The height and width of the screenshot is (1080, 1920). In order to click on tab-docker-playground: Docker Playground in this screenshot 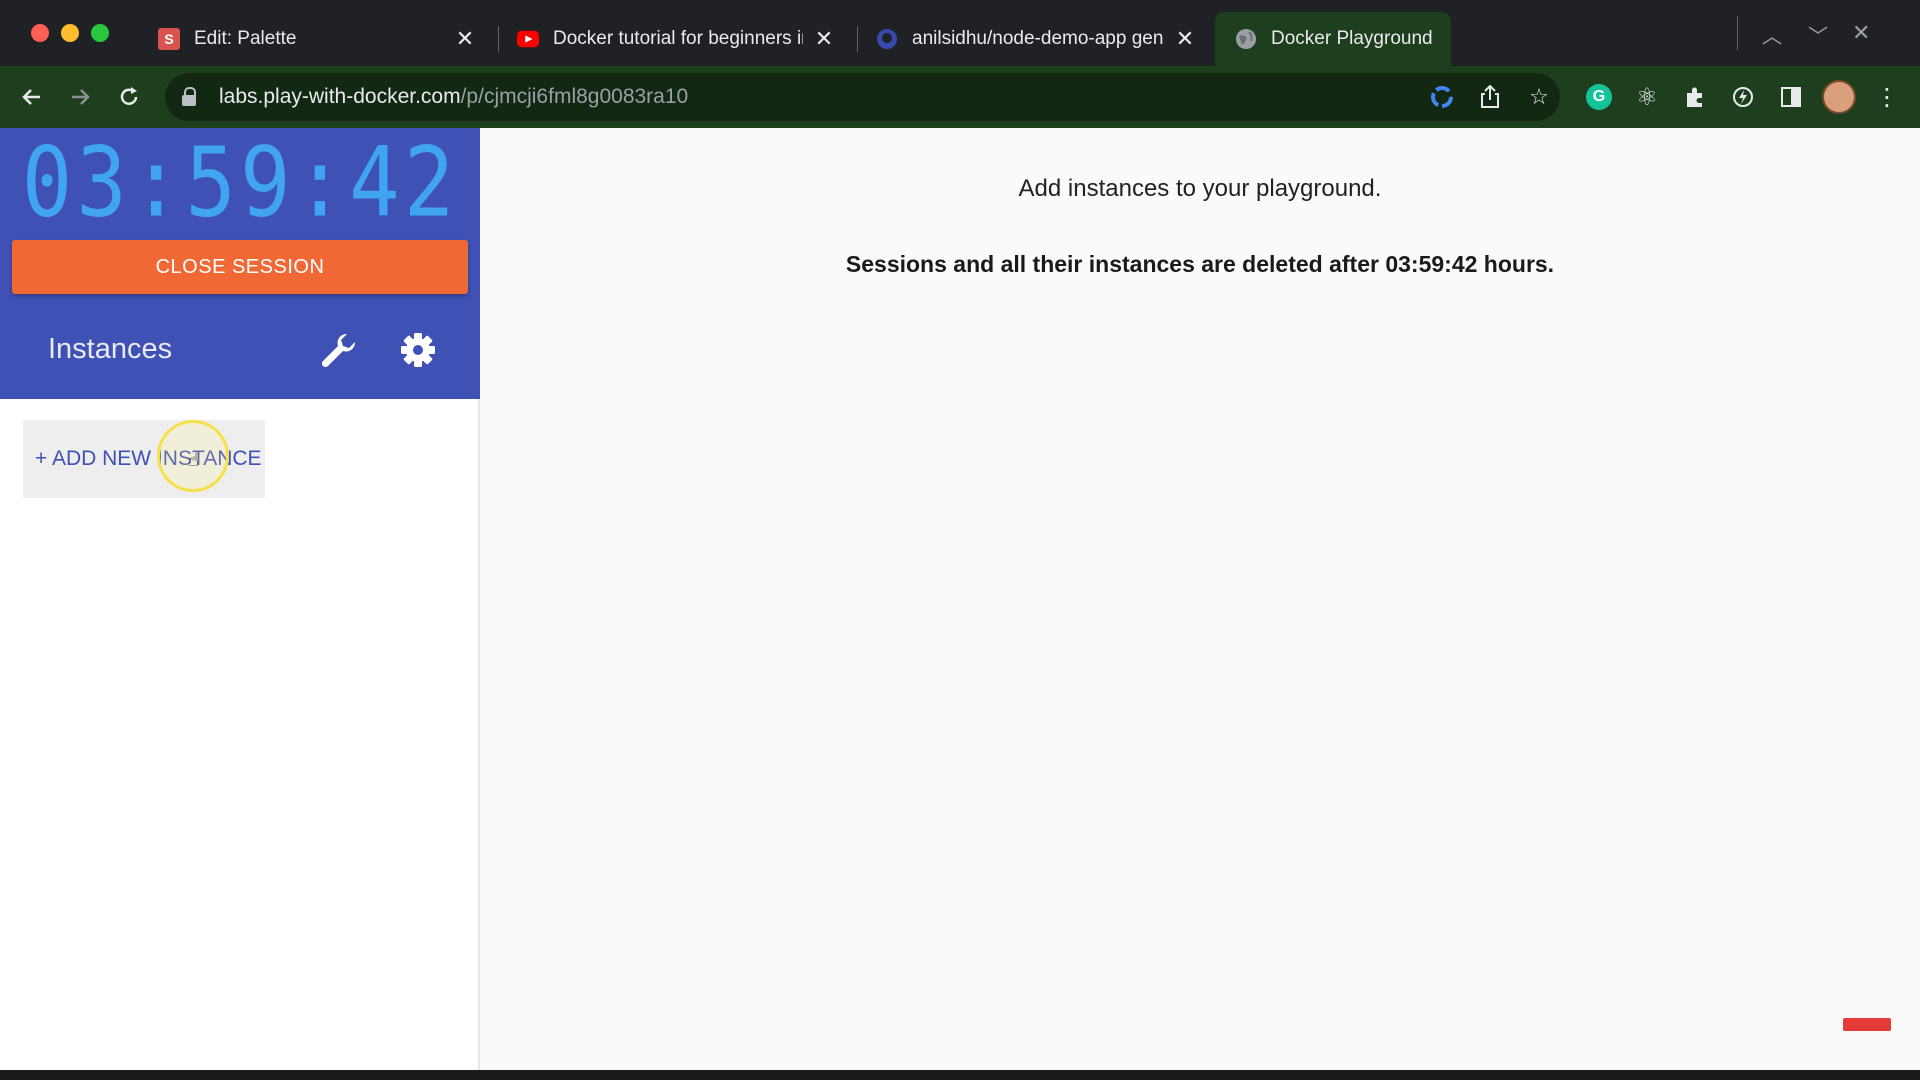, I will do `click(1333, 39)`.